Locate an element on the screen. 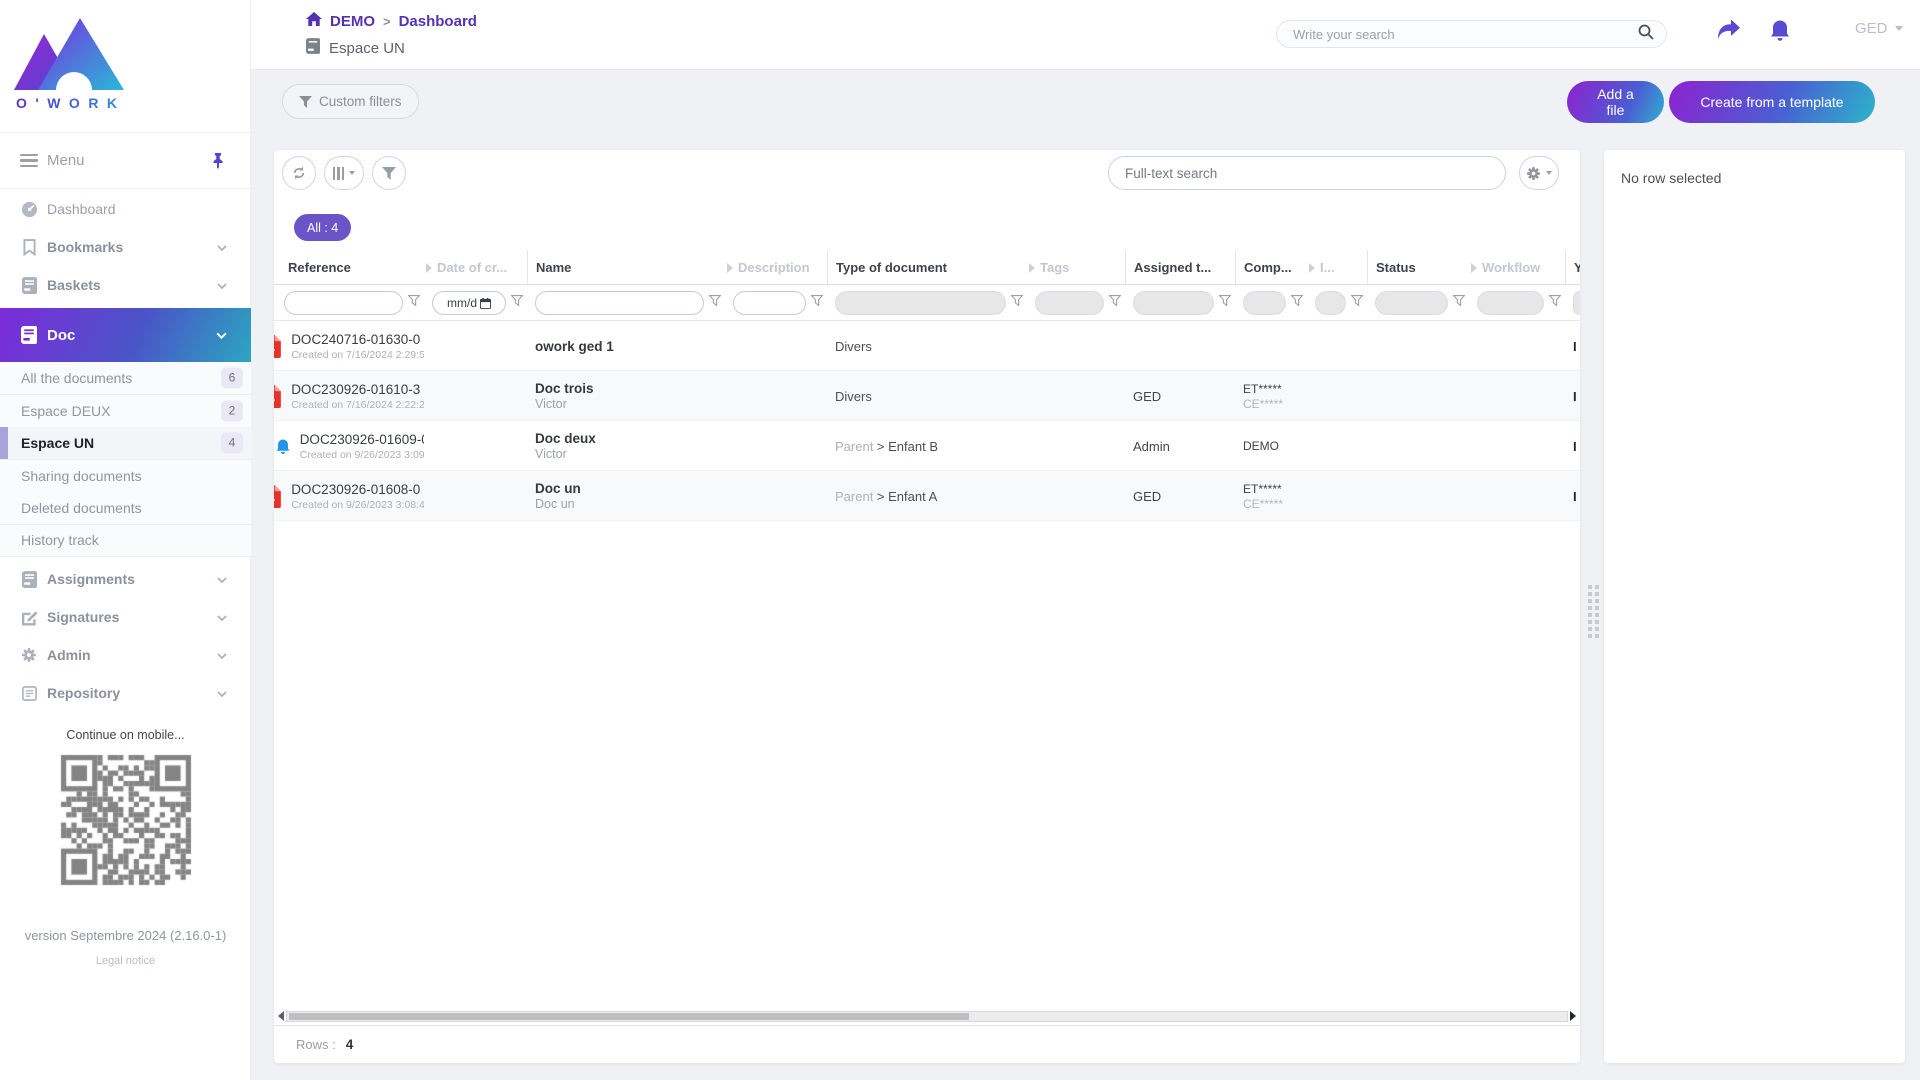 The width and height of the screenshot is (1920, 1080). space-title: Espace UN is located at coordinates (367, 48).